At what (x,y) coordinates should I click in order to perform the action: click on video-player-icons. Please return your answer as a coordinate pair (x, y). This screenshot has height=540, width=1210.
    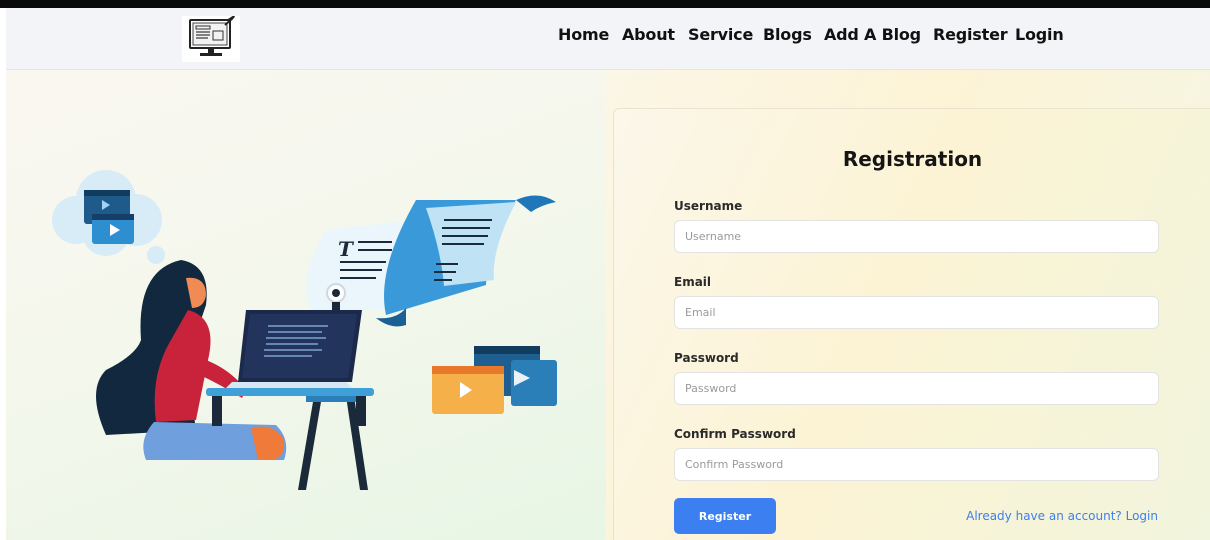
    Looking at the image, I should click on (494, 380).